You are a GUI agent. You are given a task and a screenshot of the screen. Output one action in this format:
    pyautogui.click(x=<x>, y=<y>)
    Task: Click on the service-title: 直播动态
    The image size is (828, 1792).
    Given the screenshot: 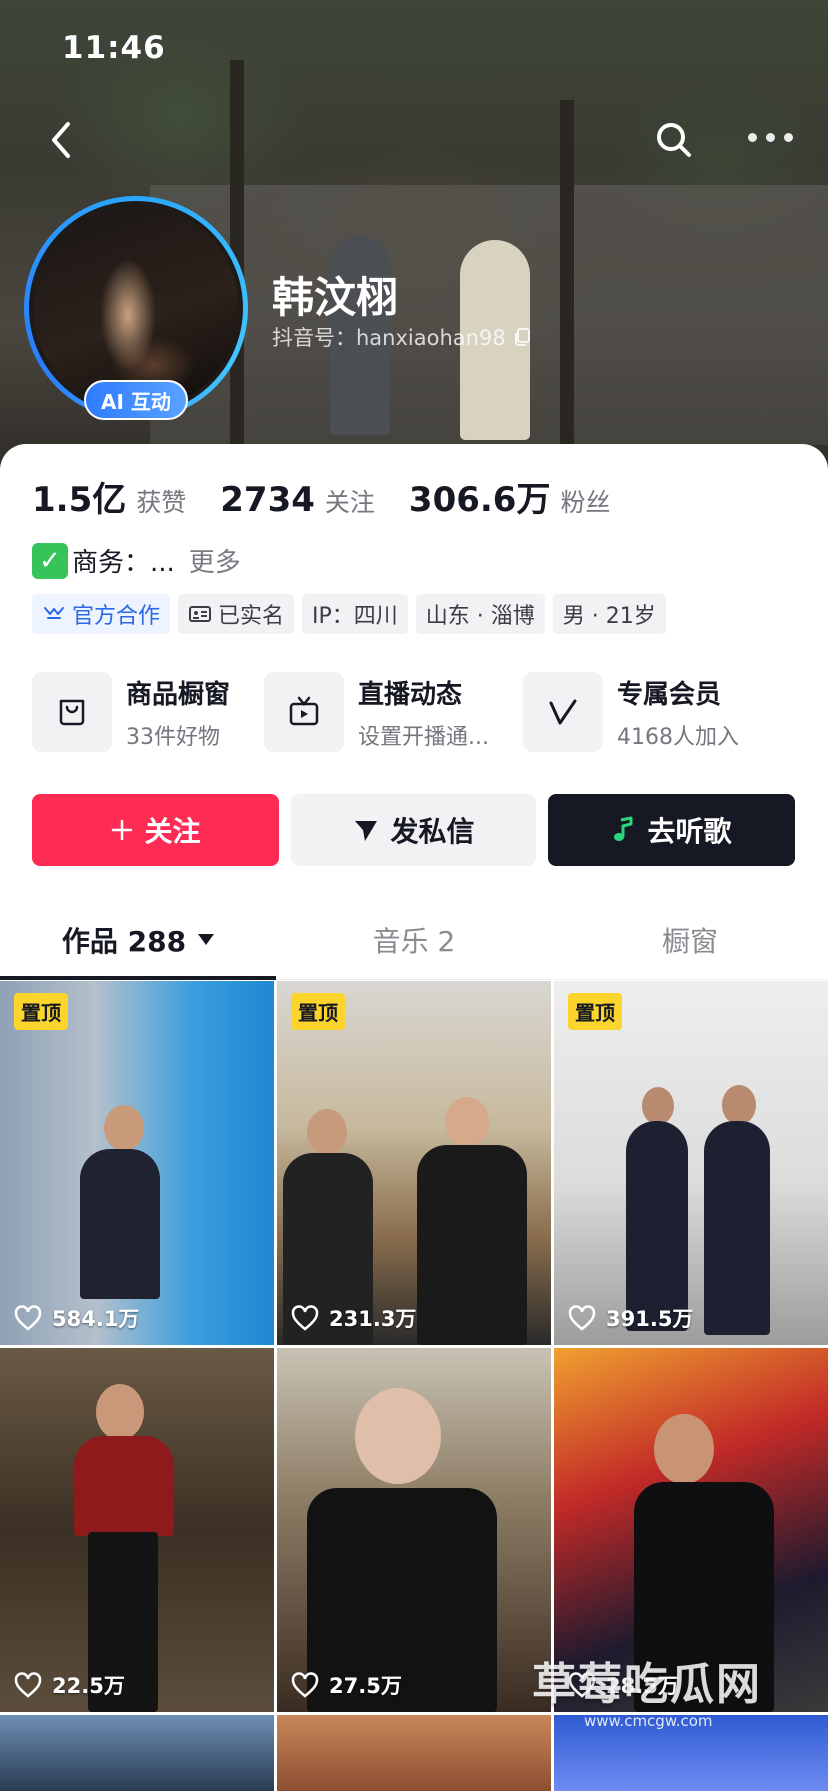 What is the action you would take?
    pyautogui.click(x=410, y=694)
    